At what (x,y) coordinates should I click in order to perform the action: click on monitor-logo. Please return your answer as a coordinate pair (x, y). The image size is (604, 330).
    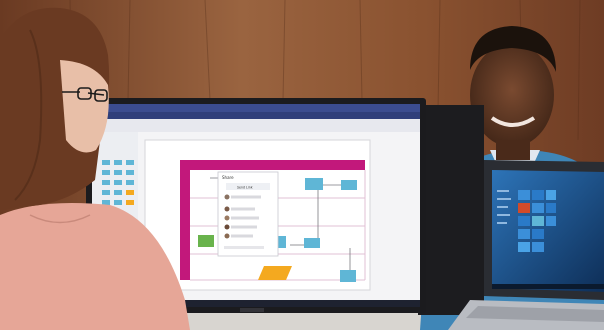
    Looking at the image, I should click on (252, 310).